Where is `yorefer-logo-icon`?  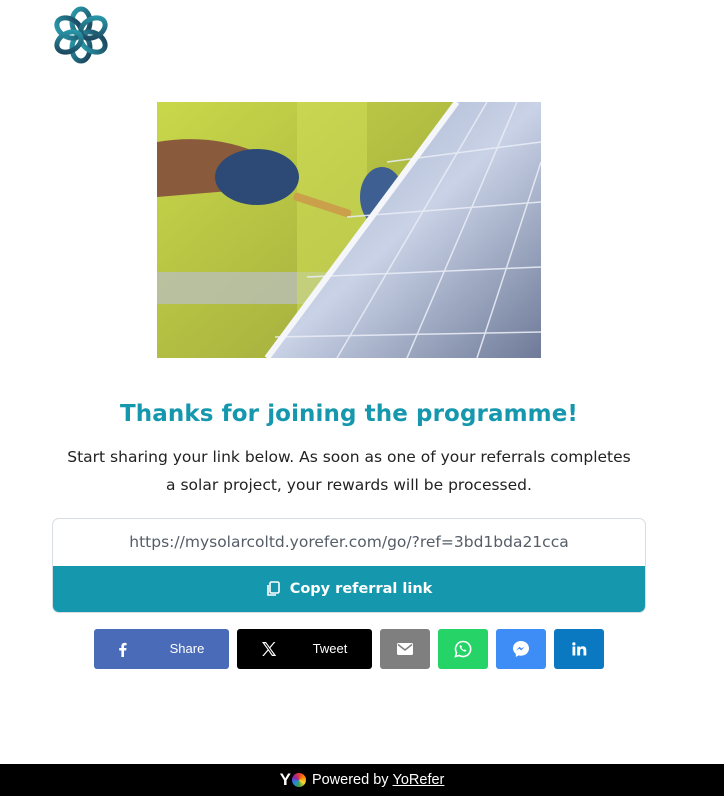
yorefer-logo-icon is located at coordinates (298, 780).